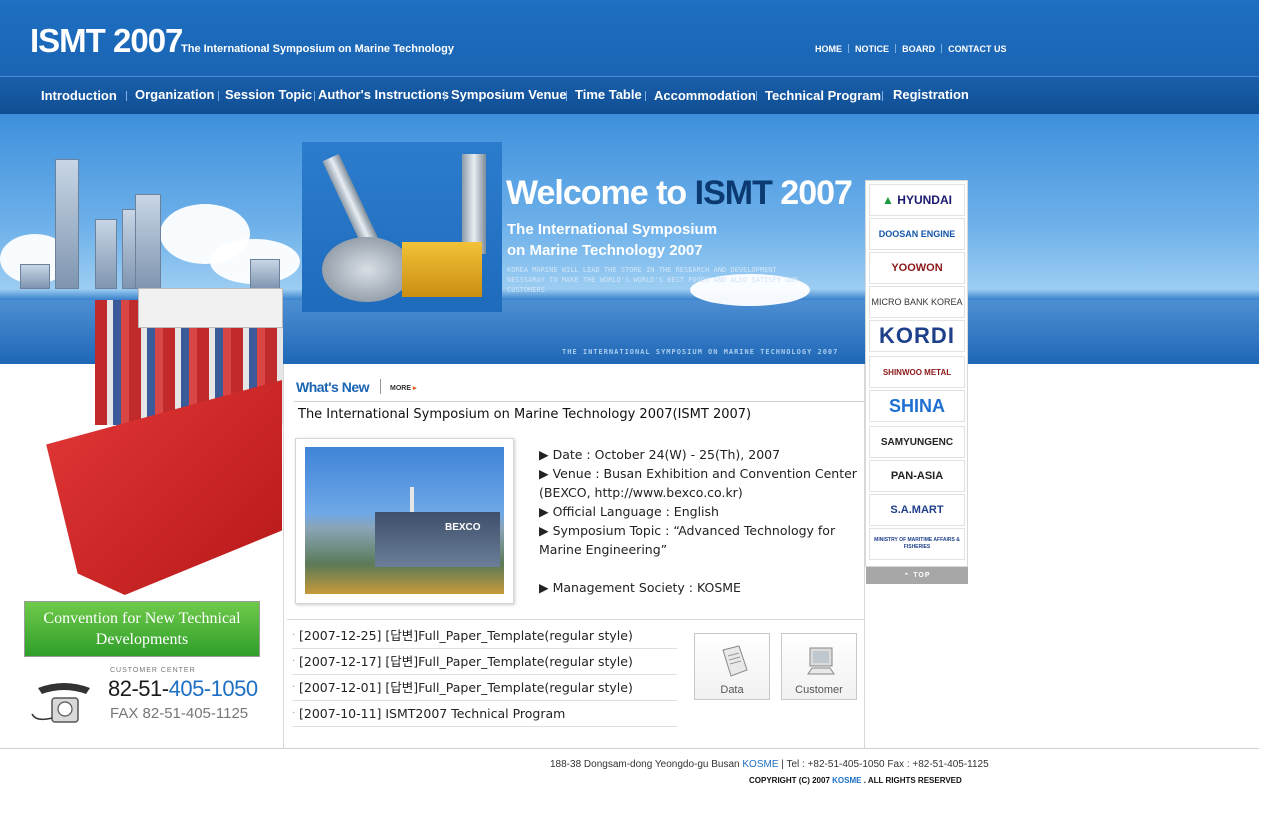 This screenshot has width=1276, height=828. I want to click on welcome-highlight: ISMT, so click(733, 193).